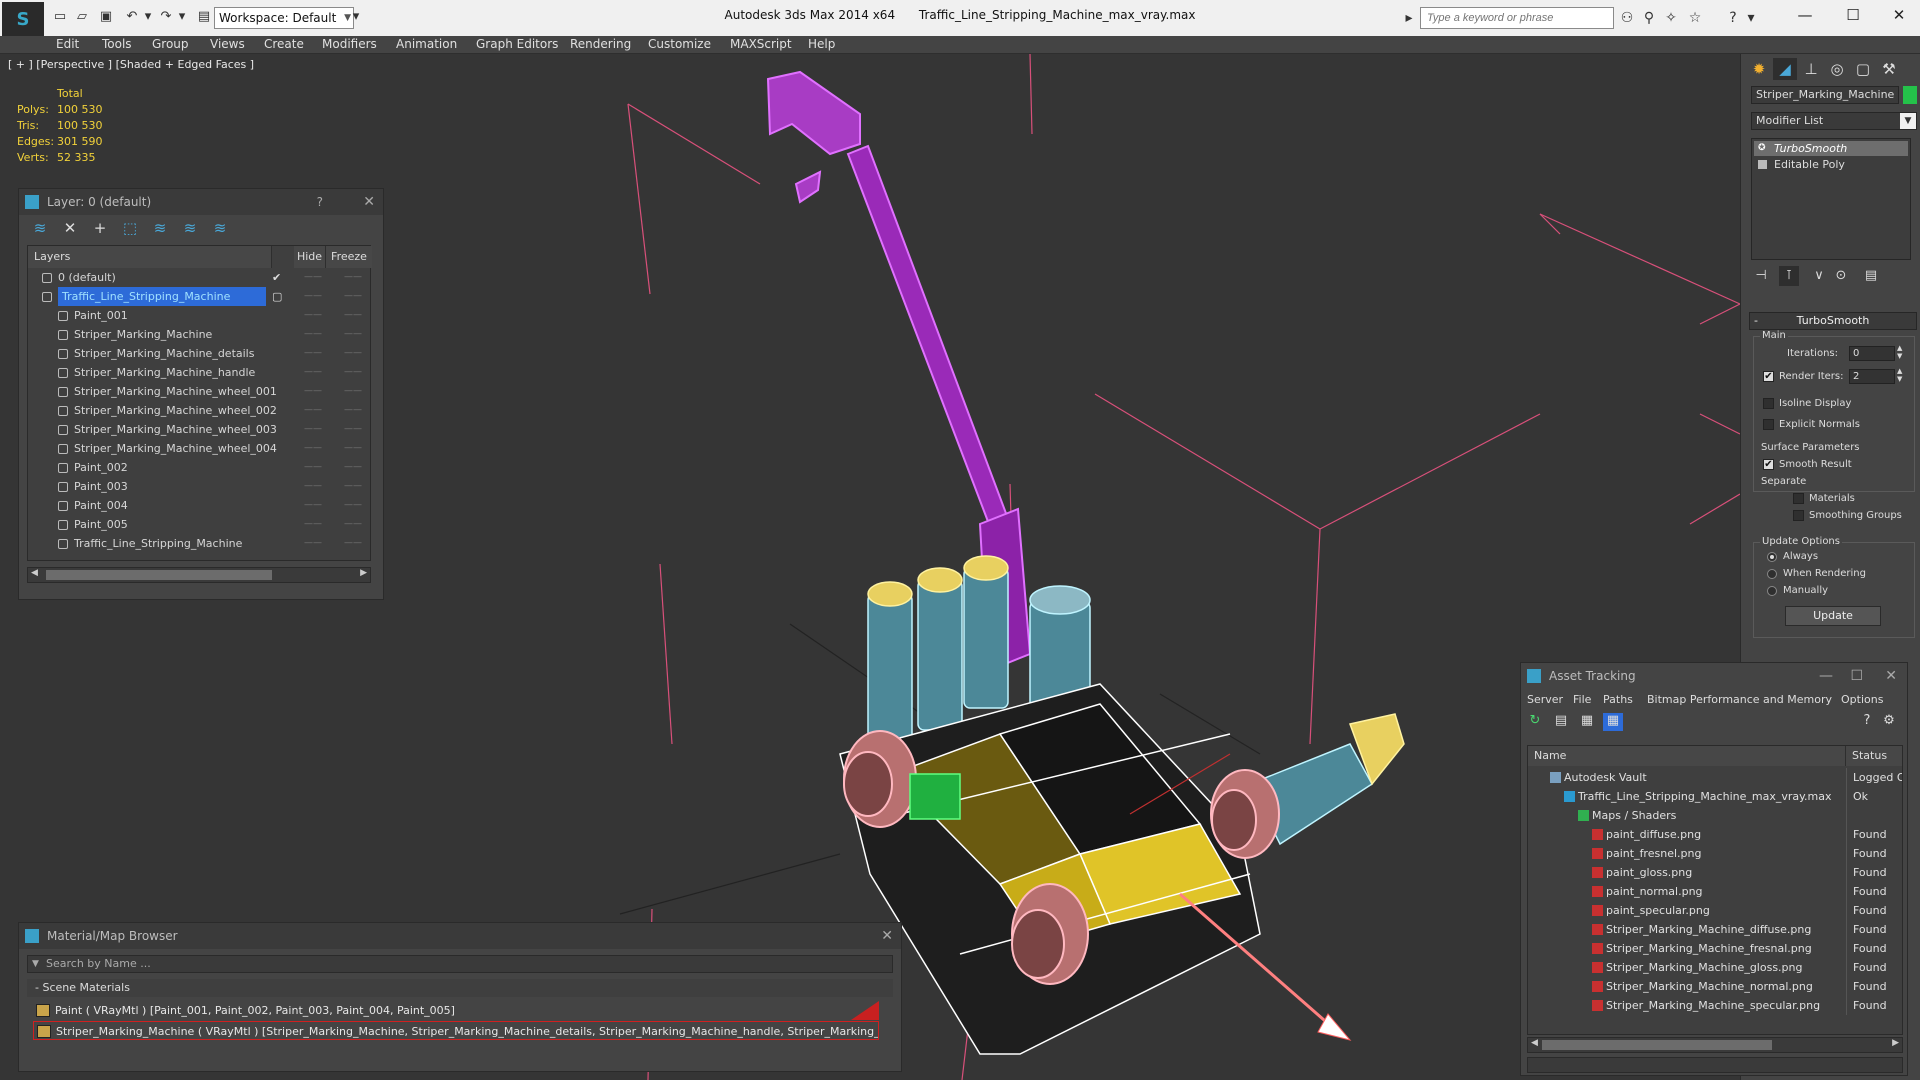 The height and width of the screenshot is (1080, 1920). What do you see at coordinates (600, 44) in the screenshot?
I see `menu-rendering: Rendering` at bounding box center [600, 44].